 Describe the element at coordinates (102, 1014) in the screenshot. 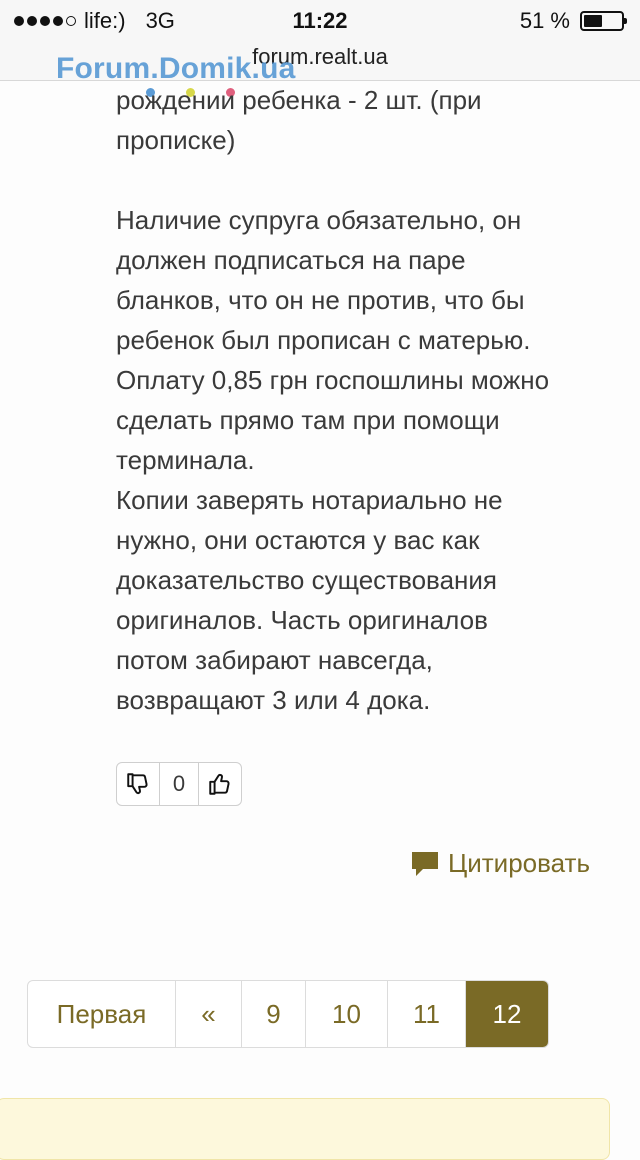

I see `page-first: Первая` at that location.